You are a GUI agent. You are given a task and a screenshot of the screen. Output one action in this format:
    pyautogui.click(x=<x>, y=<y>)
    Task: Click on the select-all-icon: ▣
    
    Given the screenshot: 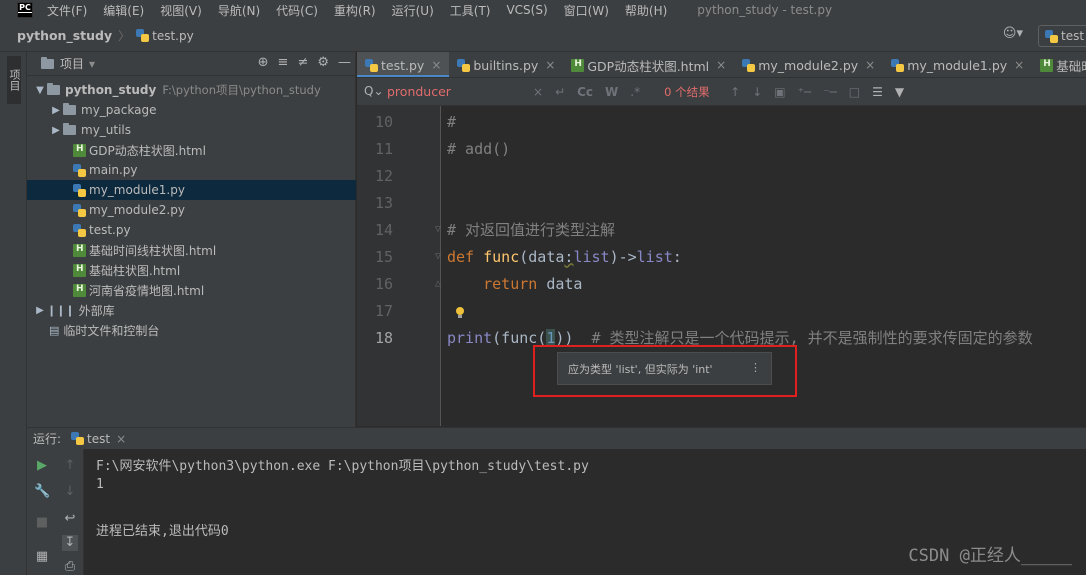 What is the action you would take?
    pyautogui.click(x=779, y=92)
    